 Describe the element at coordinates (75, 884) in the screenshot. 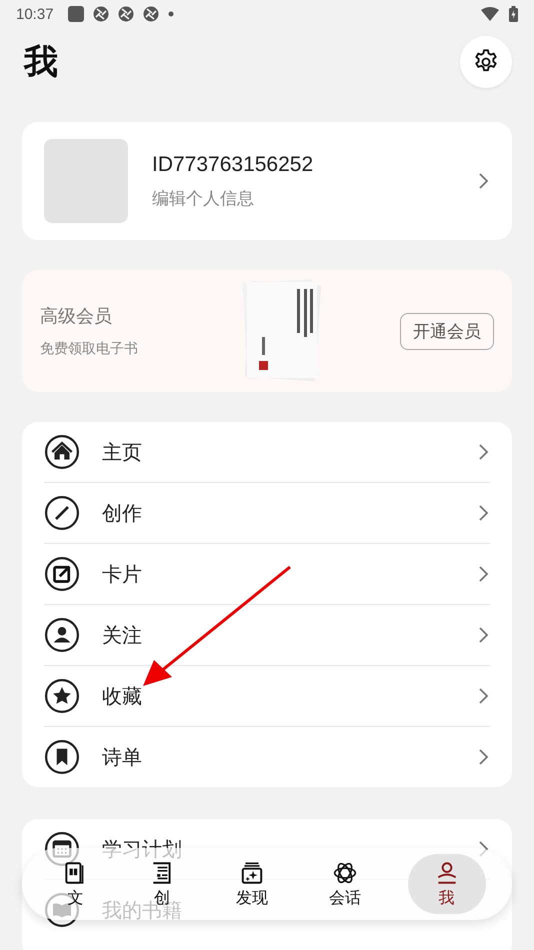

I see `nav-tab: 文` at that location.